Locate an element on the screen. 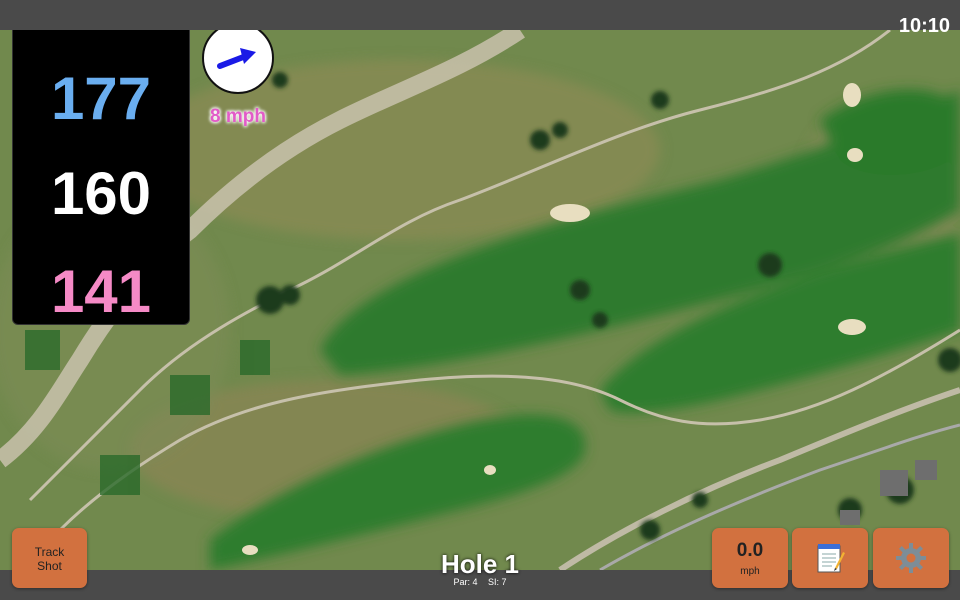 The image size is (960, 600). track-shot-button: Track Shot is located at coordinates (49, 558).